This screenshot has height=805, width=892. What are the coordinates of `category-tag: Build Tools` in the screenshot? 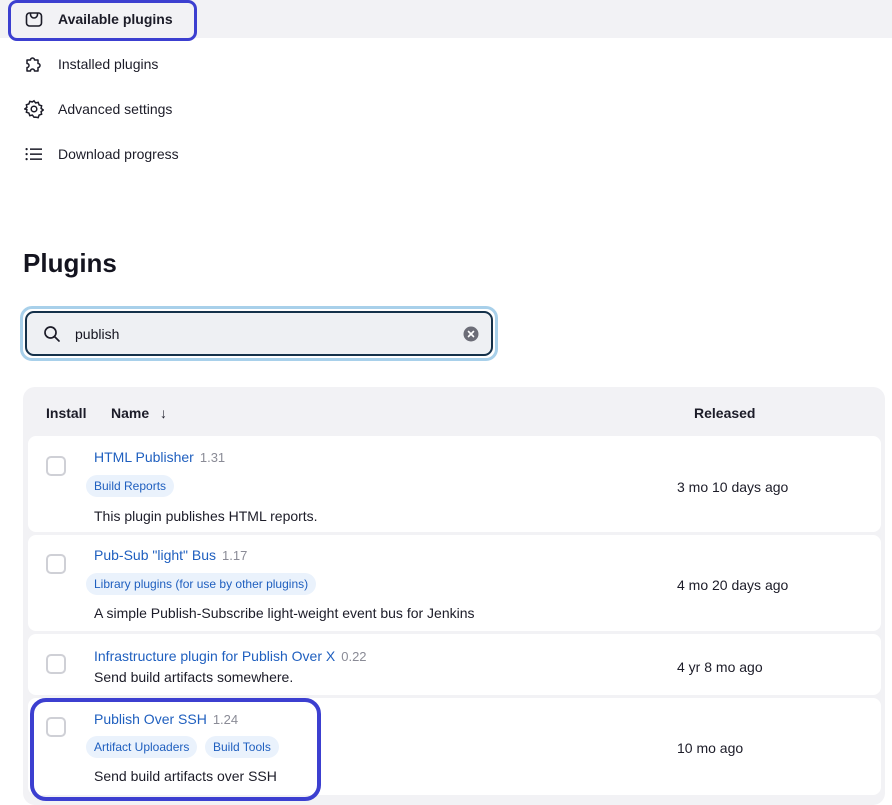 It's located at (242, 747).